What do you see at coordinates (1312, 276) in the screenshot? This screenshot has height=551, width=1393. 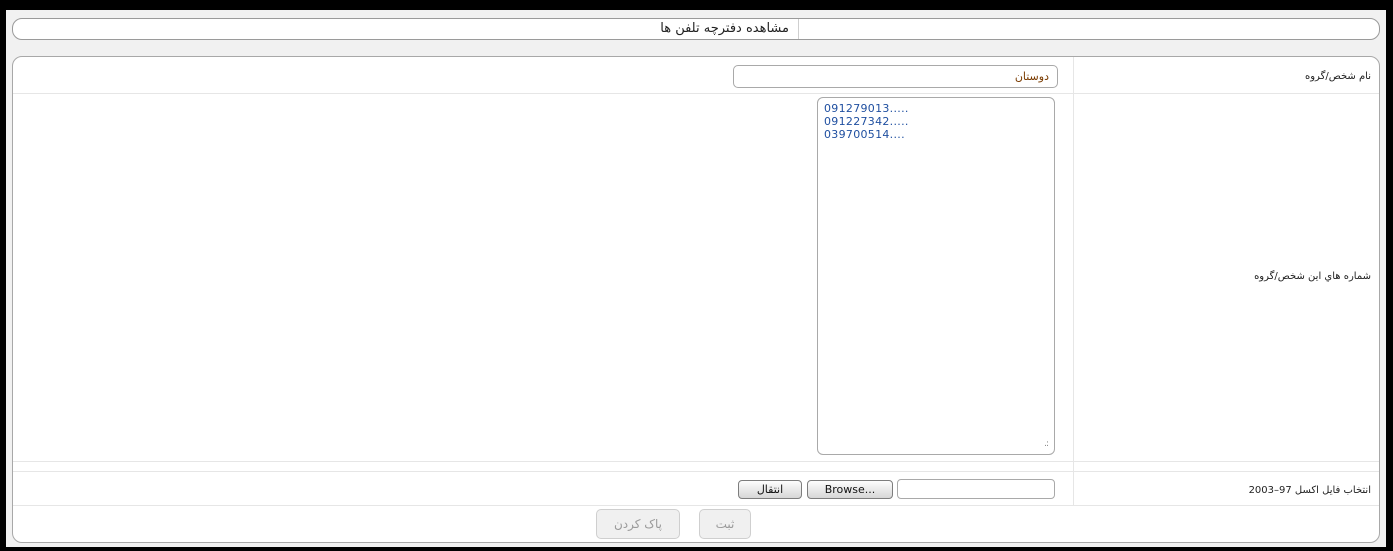 I see `numbers-label: شماره هاي اين شخص/گروه` at bounding box center [1312, 276].